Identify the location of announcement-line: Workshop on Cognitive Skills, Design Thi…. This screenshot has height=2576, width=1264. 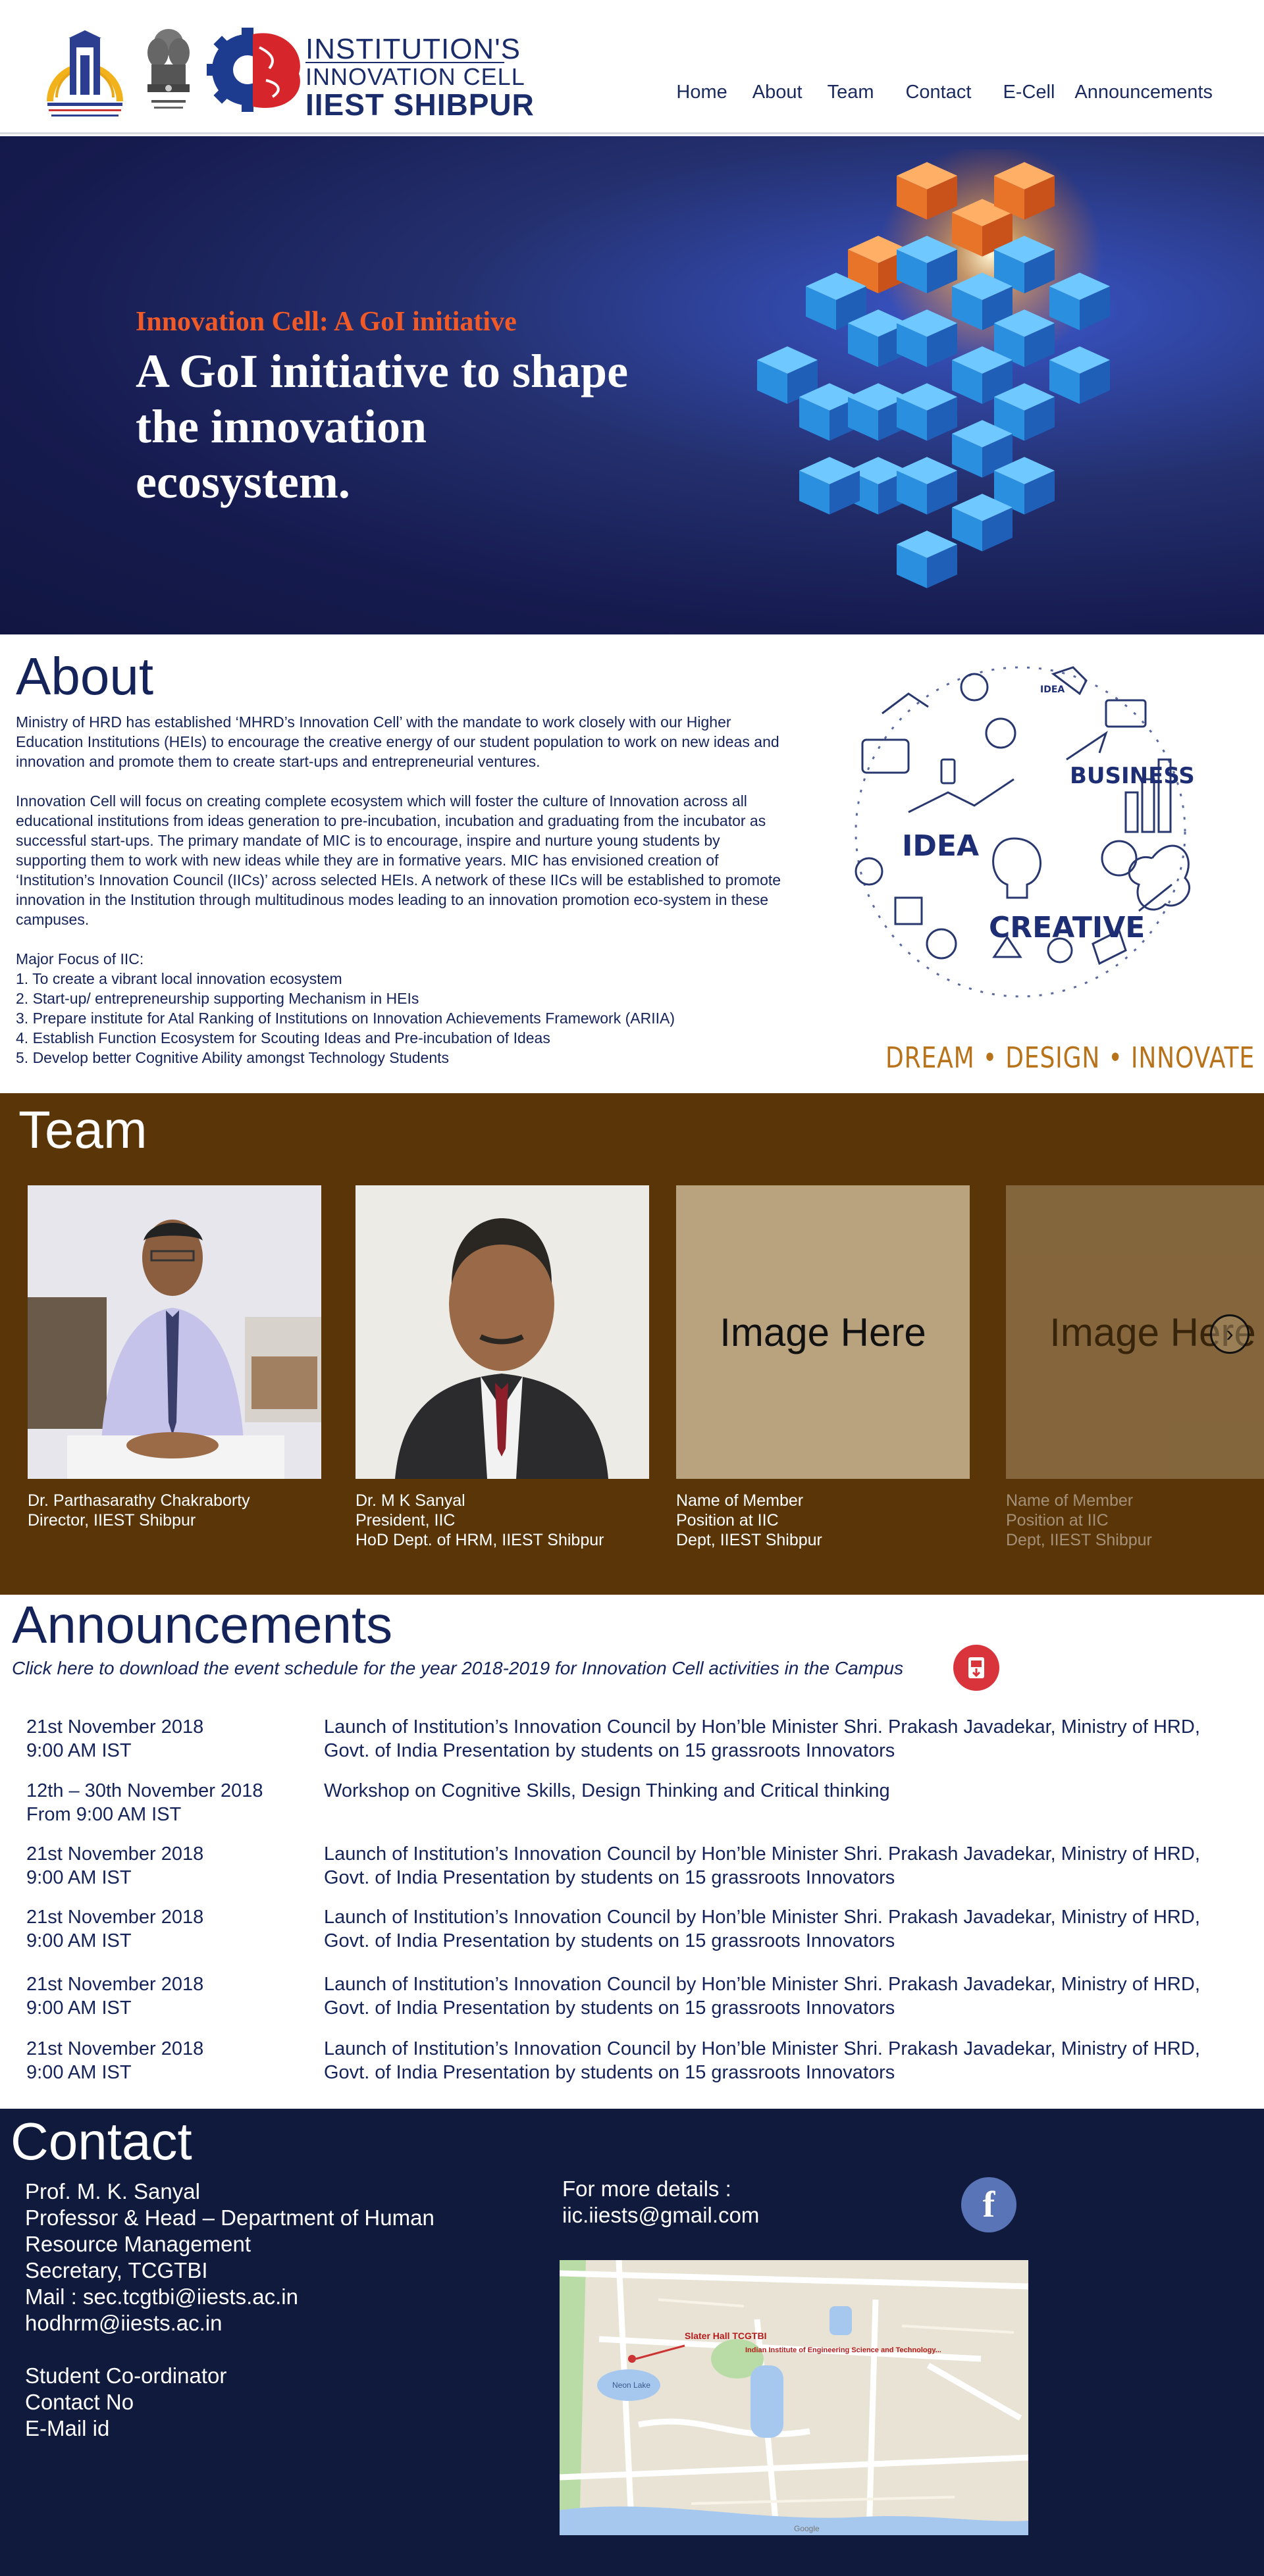
(607, 1790).